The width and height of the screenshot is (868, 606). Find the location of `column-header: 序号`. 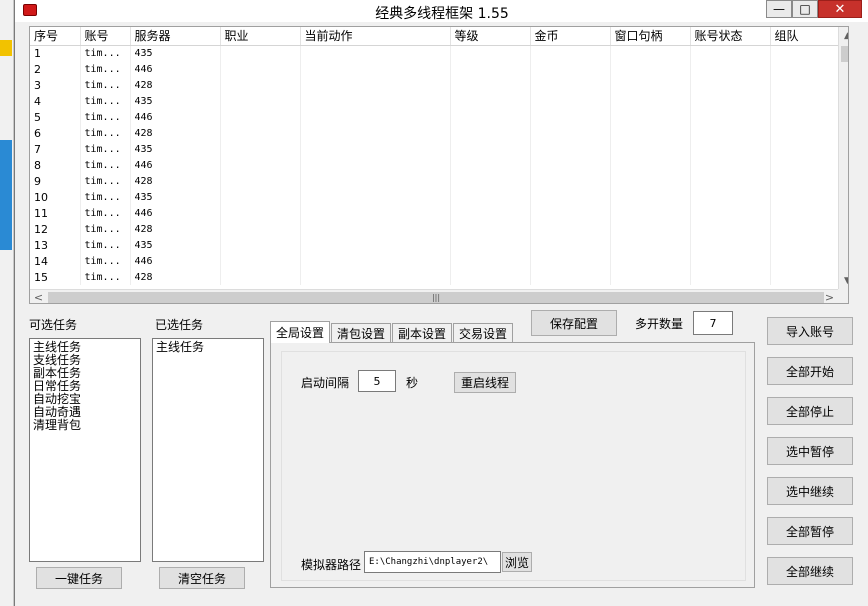

column-header: 序号 is located at coordinates (55, 36).